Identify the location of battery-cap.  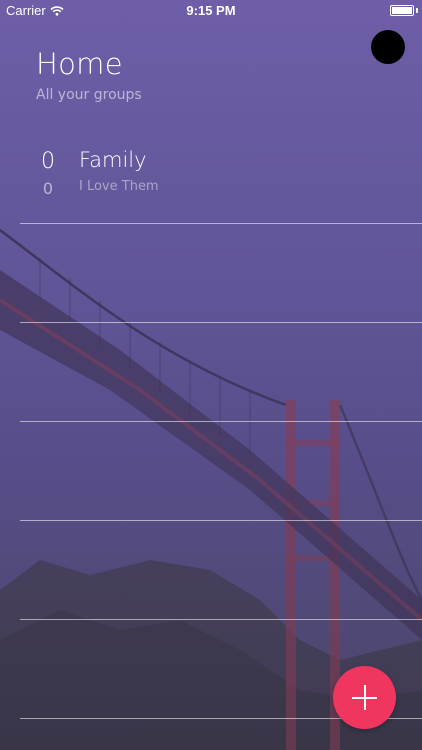
(417, 10).